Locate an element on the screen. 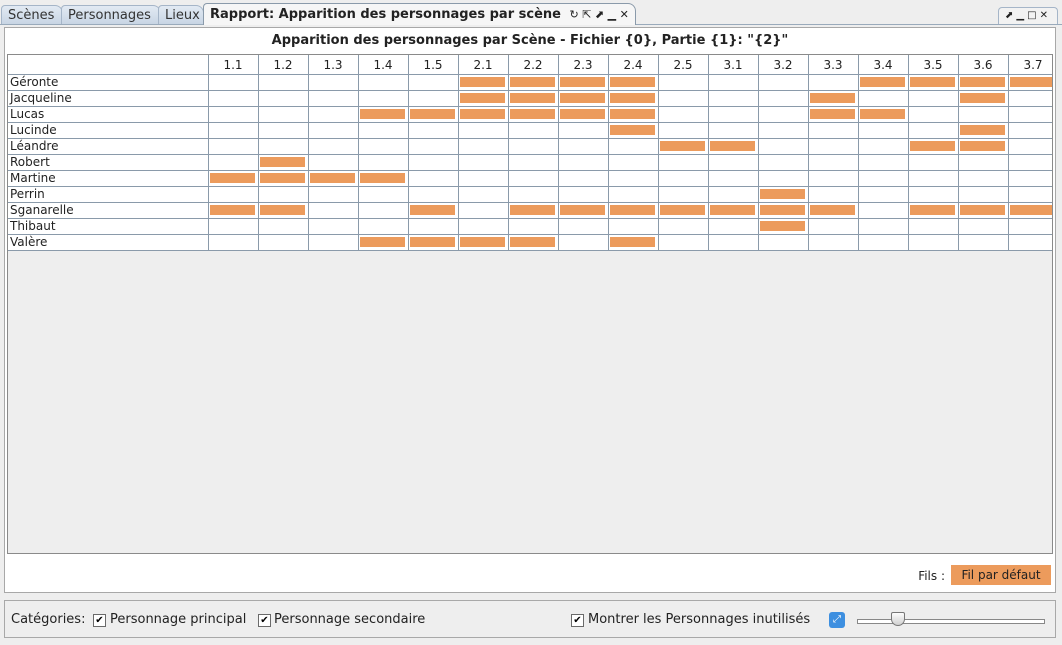 This screenshot has width=1062, height=645. tab-lieux: Lieux is located at coordinates (181, 14).